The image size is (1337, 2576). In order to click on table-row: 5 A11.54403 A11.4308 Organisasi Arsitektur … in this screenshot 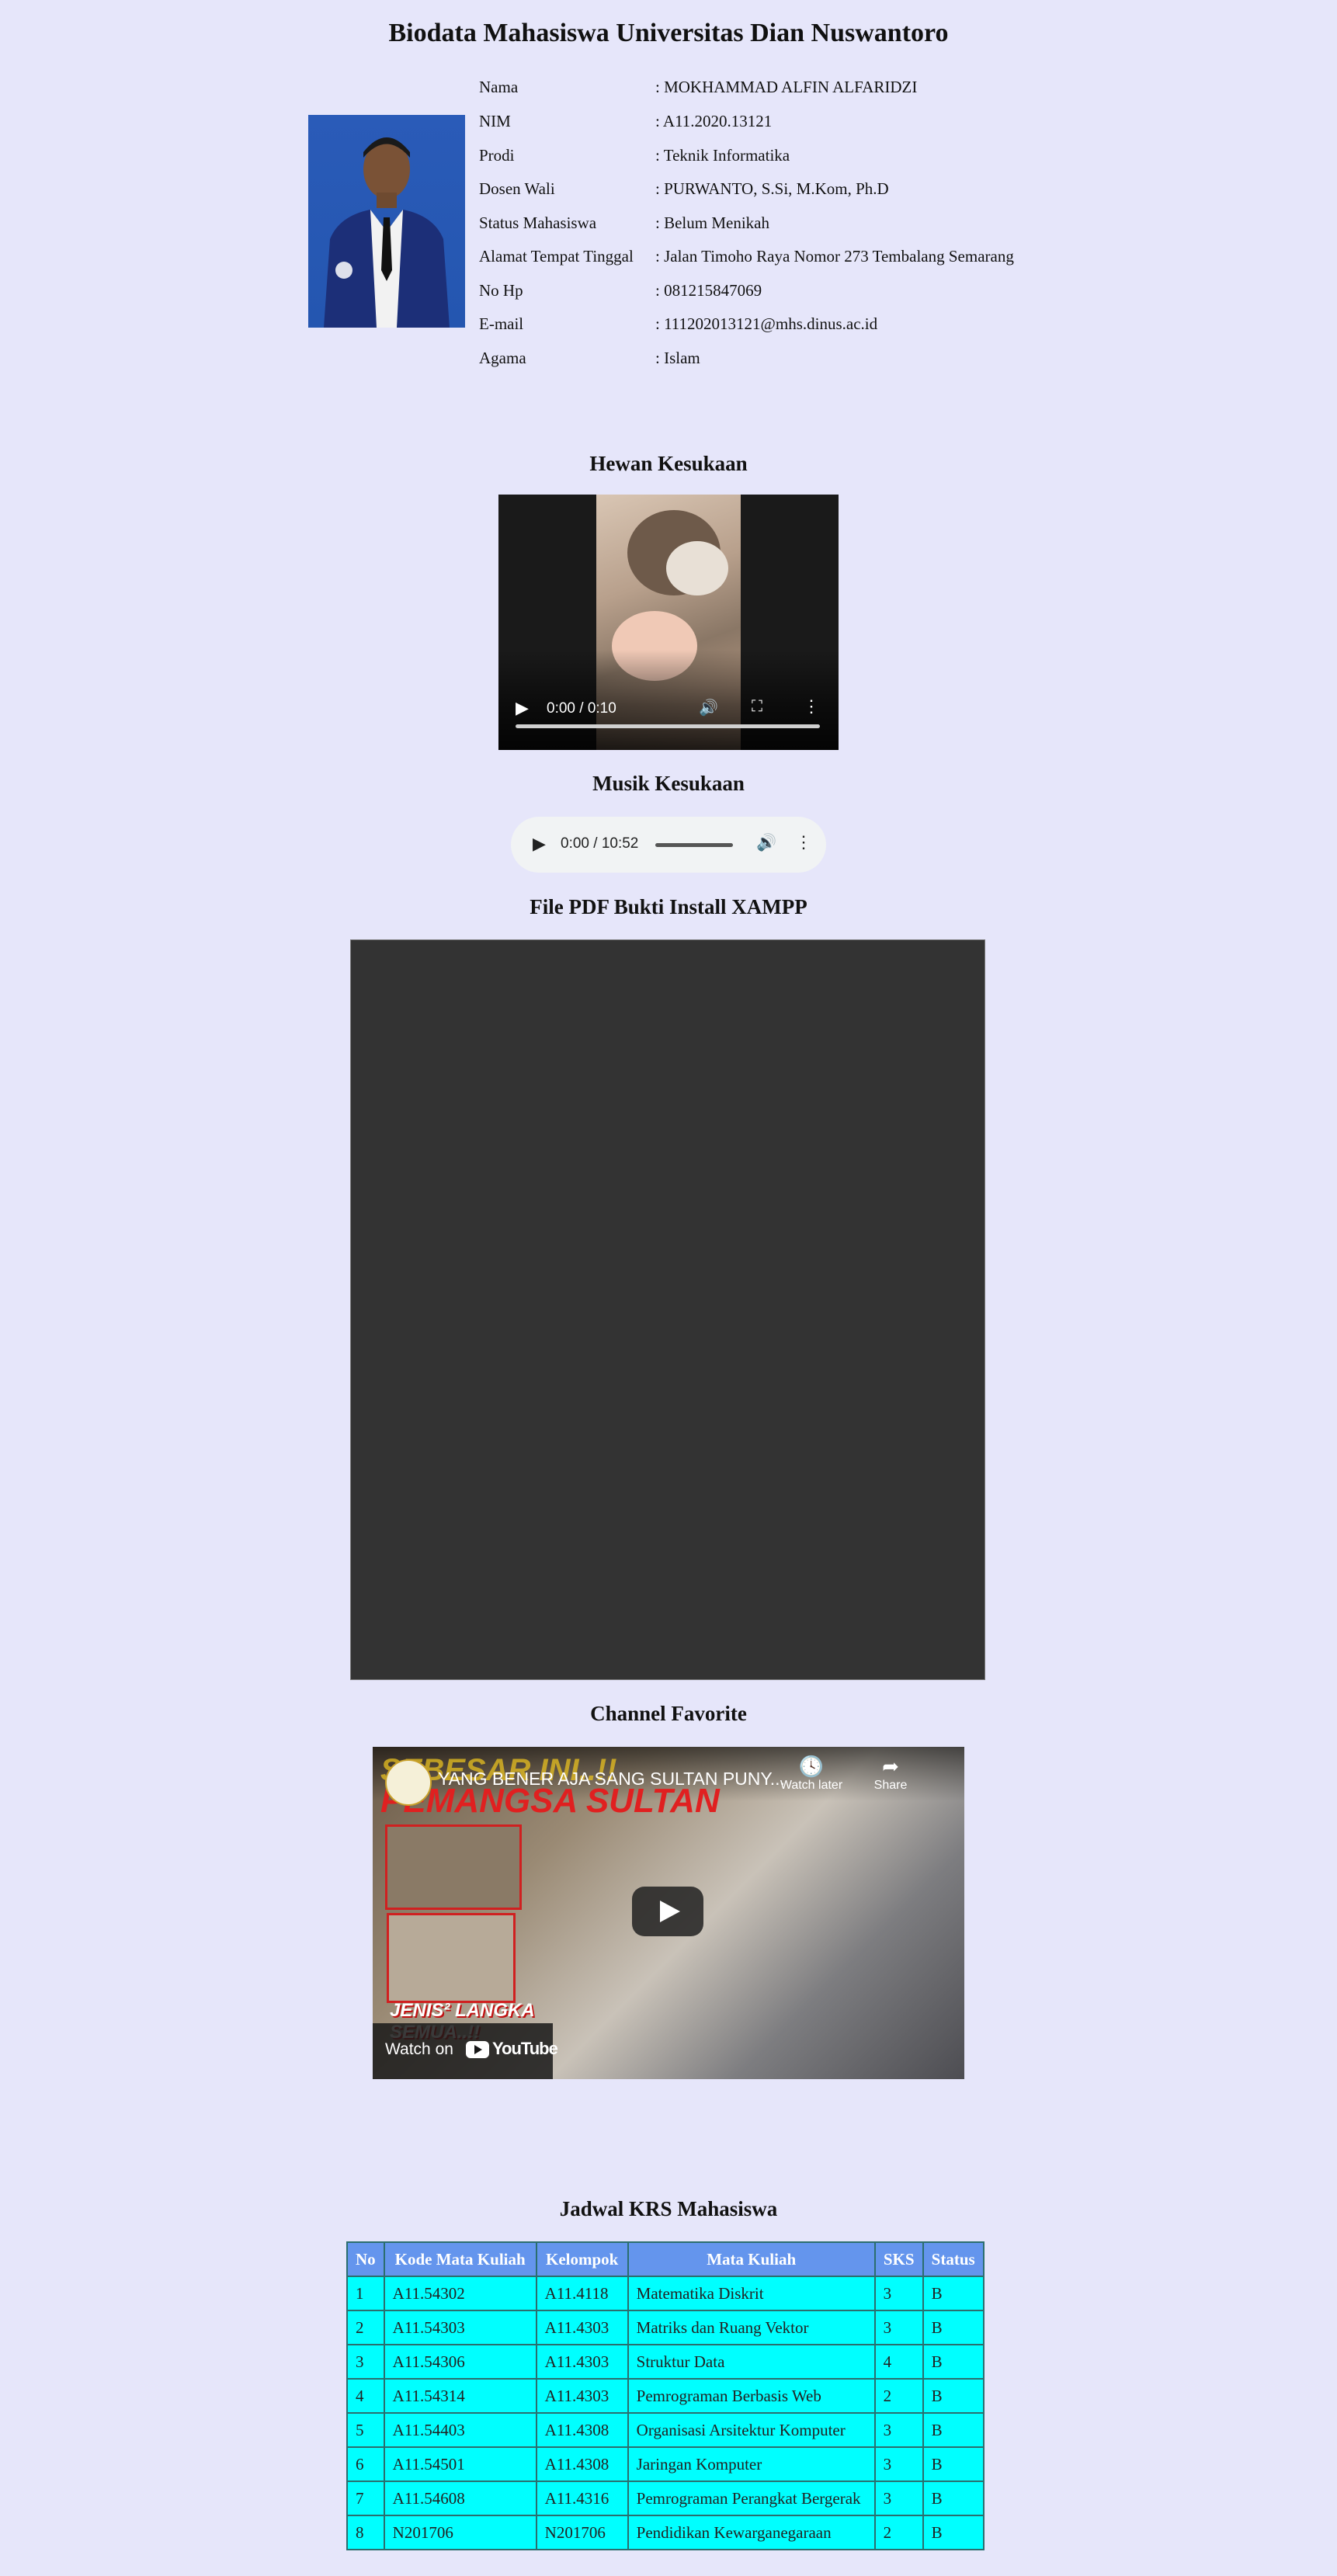, I will do `click(665, 2430)`.